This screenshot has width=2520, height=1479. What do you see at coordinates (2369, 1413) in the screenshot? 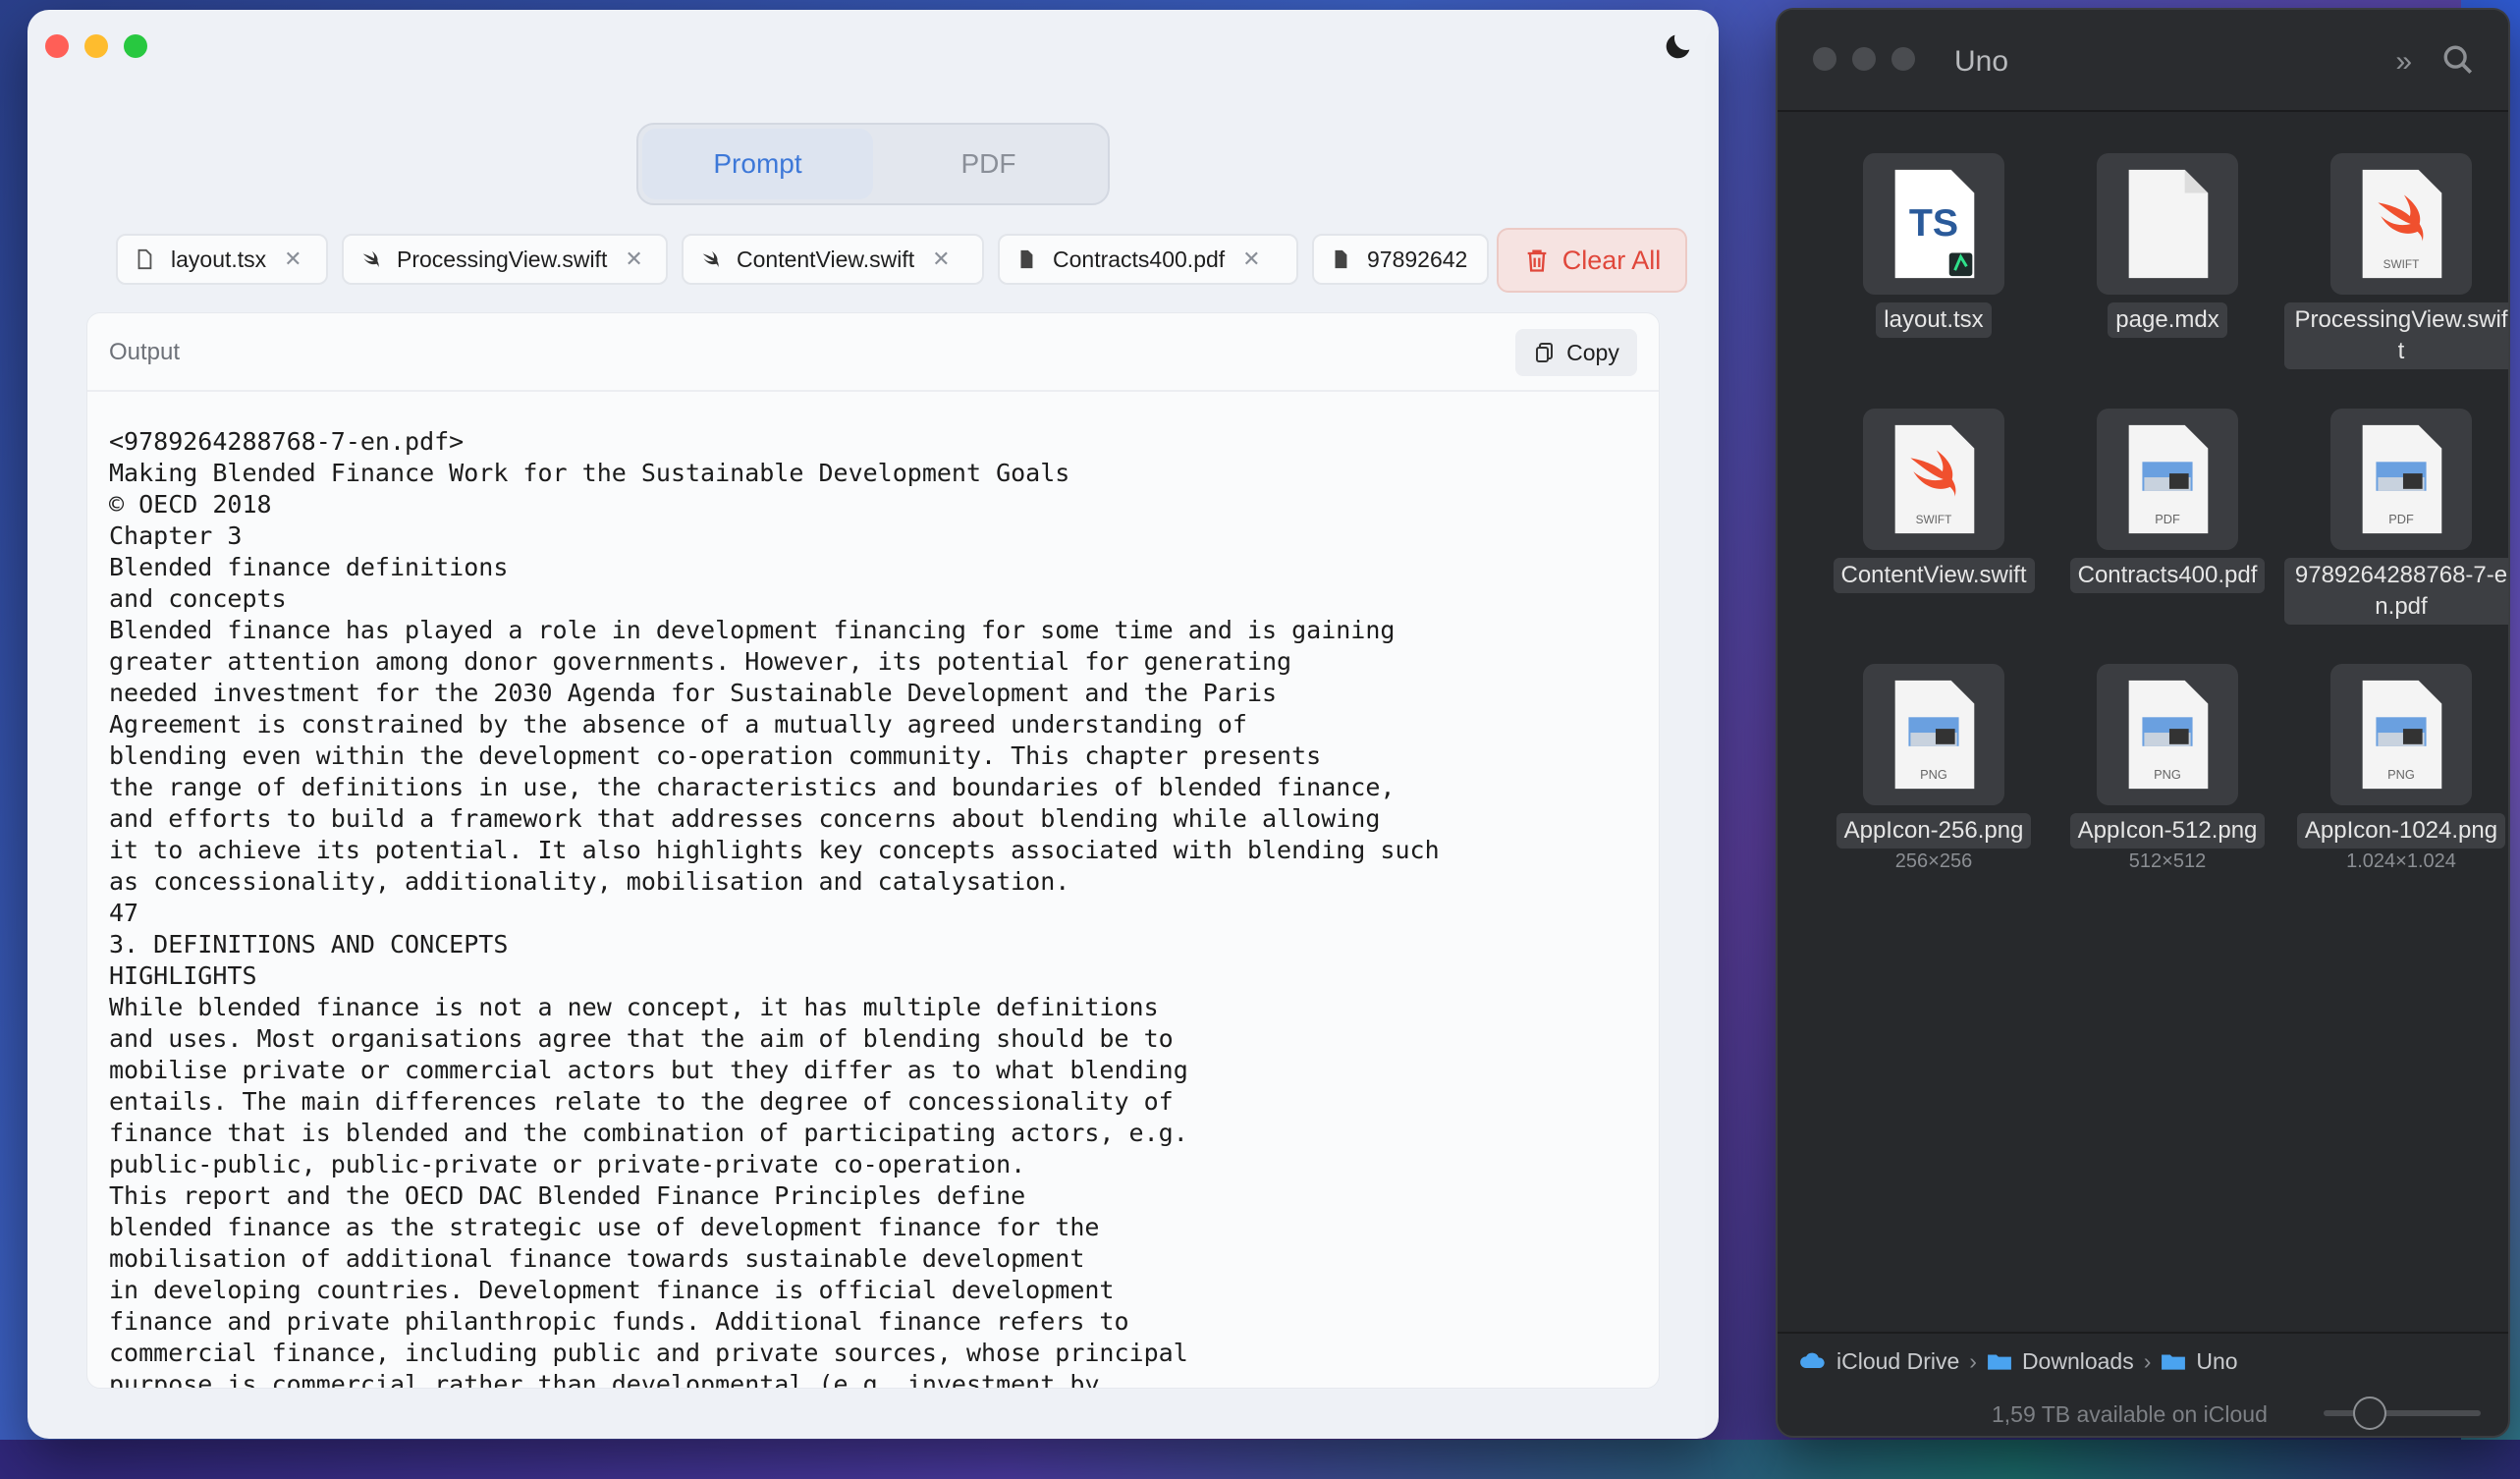
I see `slider-knob` at bounding box center [2369, 1413].